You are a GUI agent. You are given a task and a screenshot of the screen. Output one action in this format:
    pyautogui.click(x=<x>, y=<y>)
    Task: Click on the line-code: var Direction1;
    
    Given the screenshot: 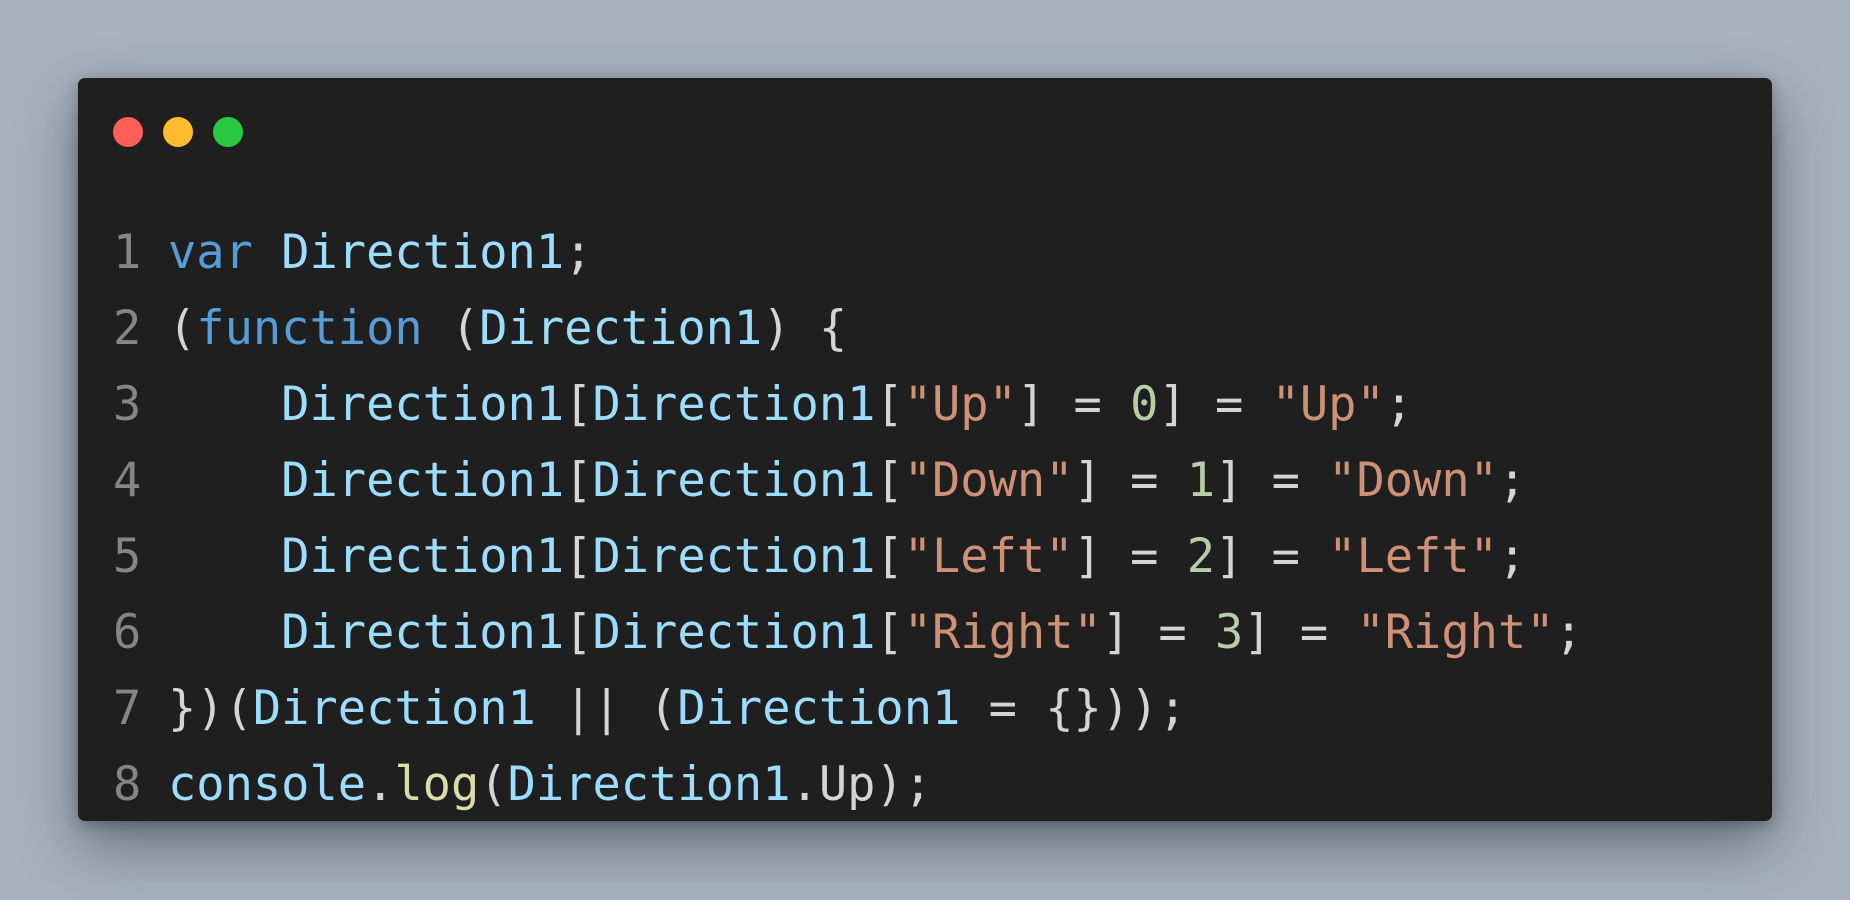 What is the action you would take?
    pyautogui.click(x=955, y=253)
    